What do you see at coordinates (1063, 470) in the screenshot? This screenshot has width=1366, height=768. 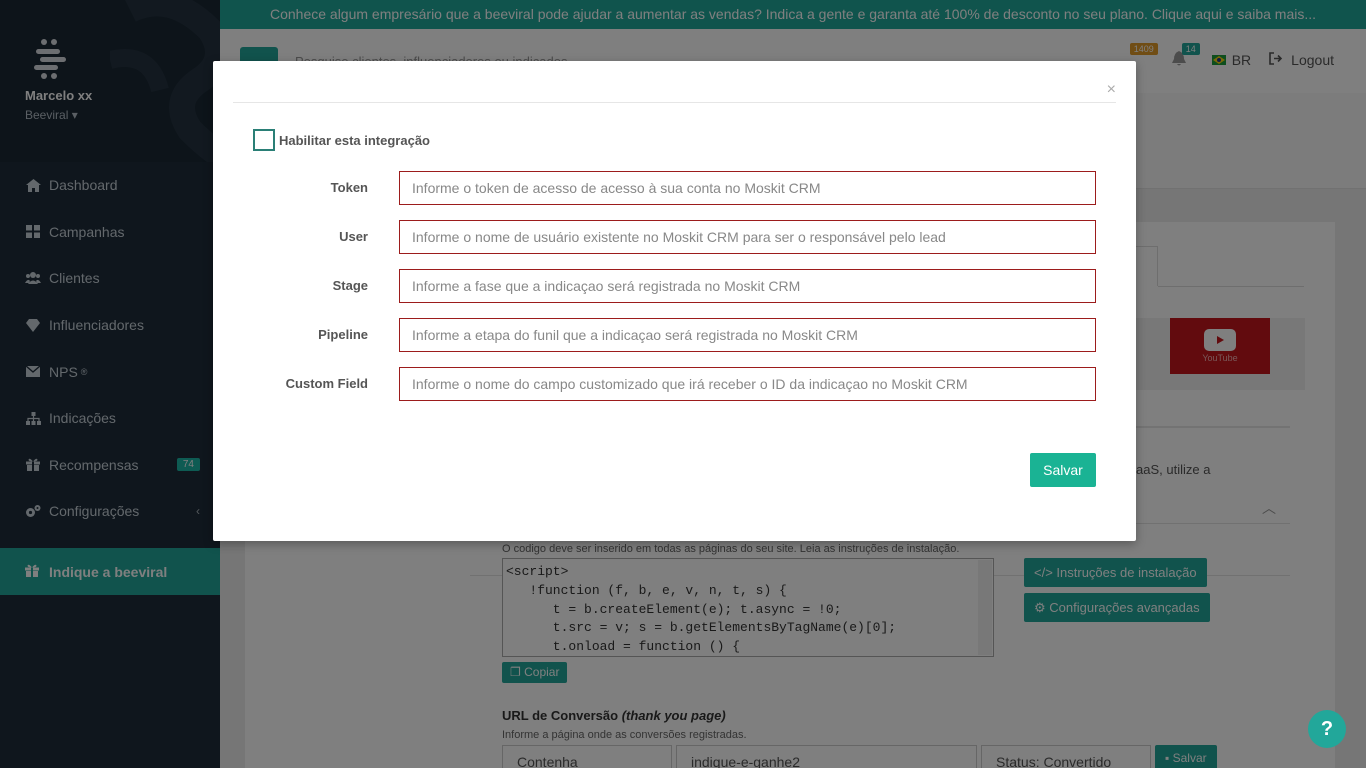 I see `save-button: Salvar` at bounding box center [1063, 470].